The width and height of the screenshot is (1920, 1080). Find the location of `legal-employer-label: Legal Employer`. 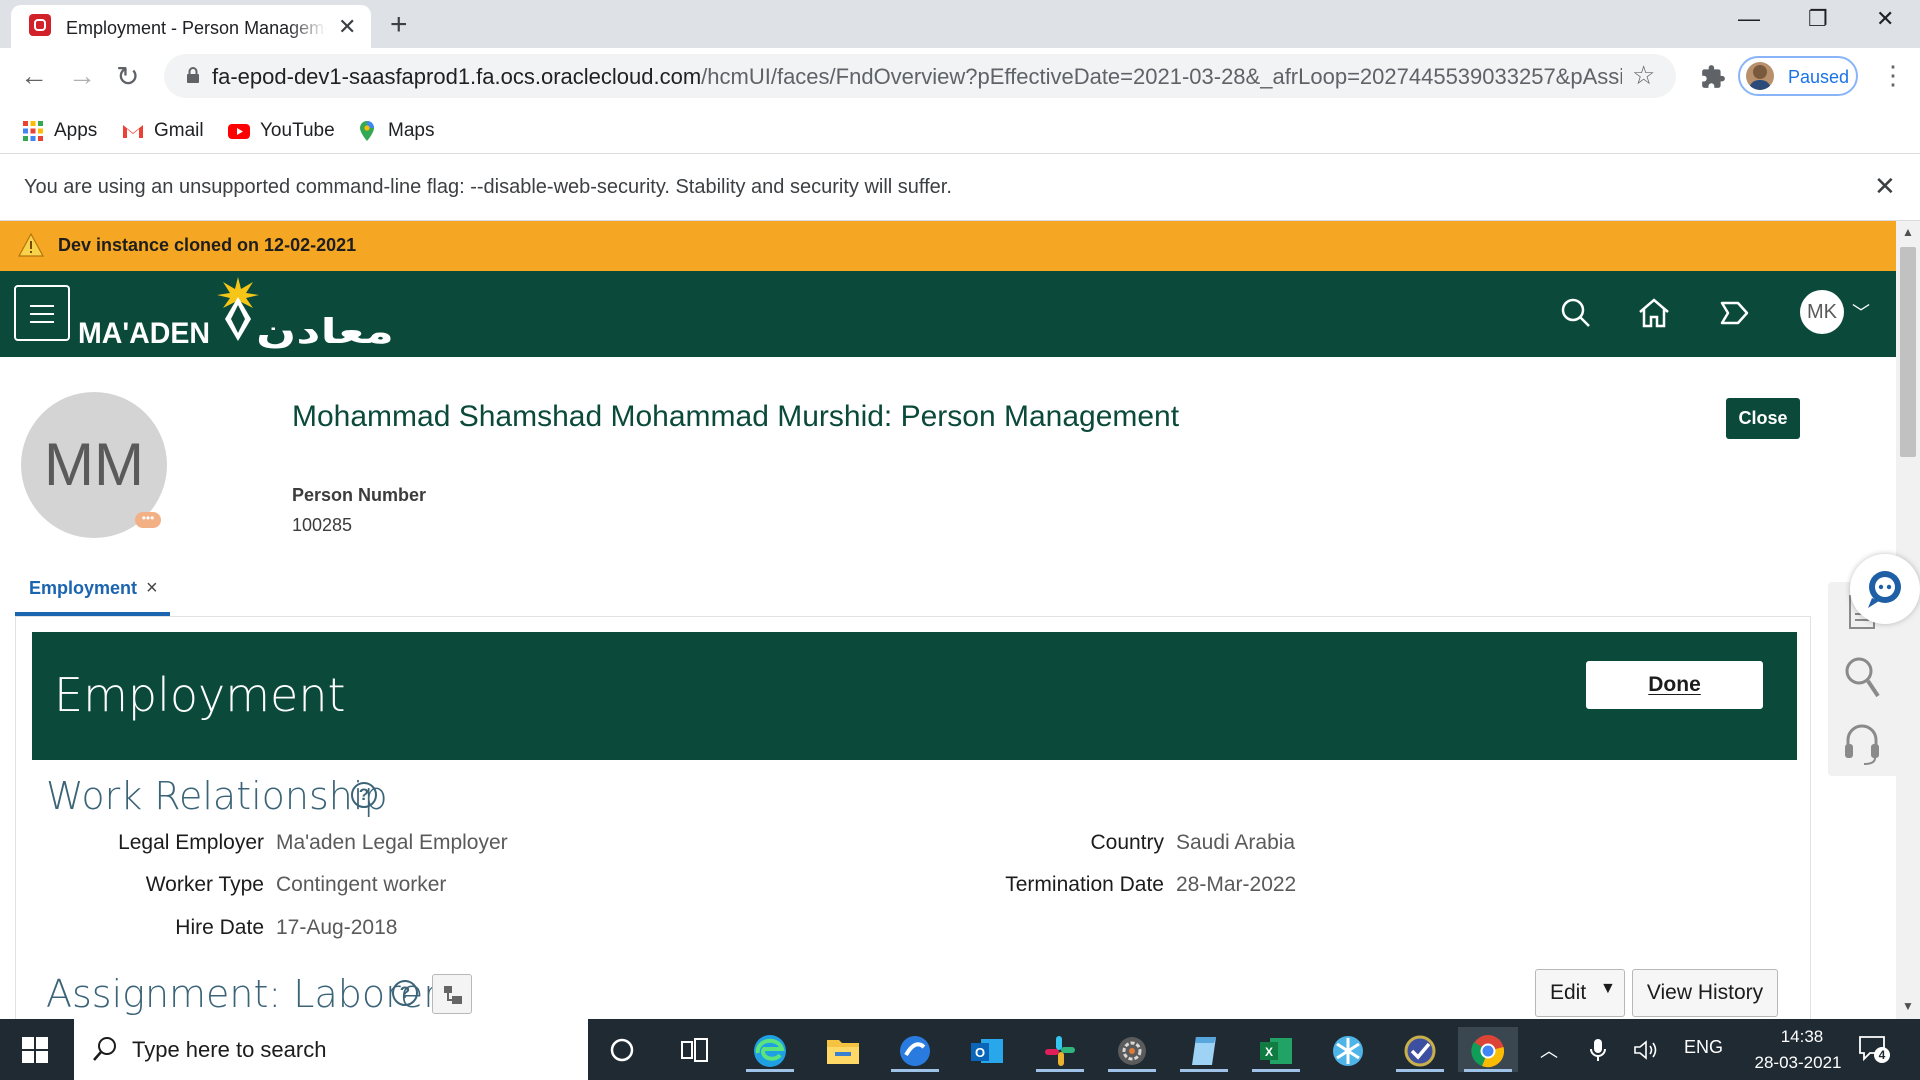

legal-employer-label: Legal Employer is located at coordinates (191, 842).